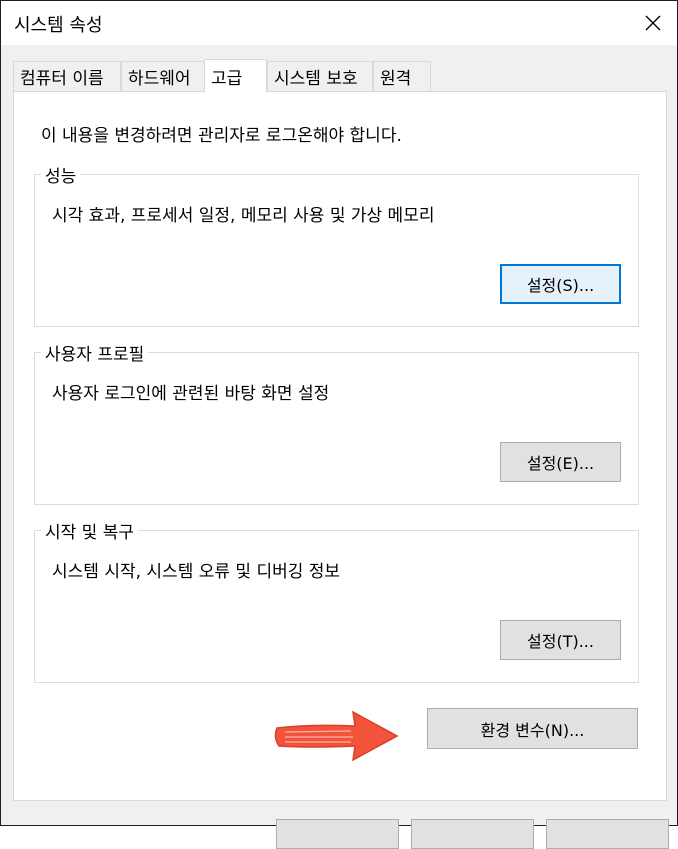  What do you see at coordinates (58, 25) in the screenshot?
I see `window-title: 시스템 속성` at bounding box center [58, 25].